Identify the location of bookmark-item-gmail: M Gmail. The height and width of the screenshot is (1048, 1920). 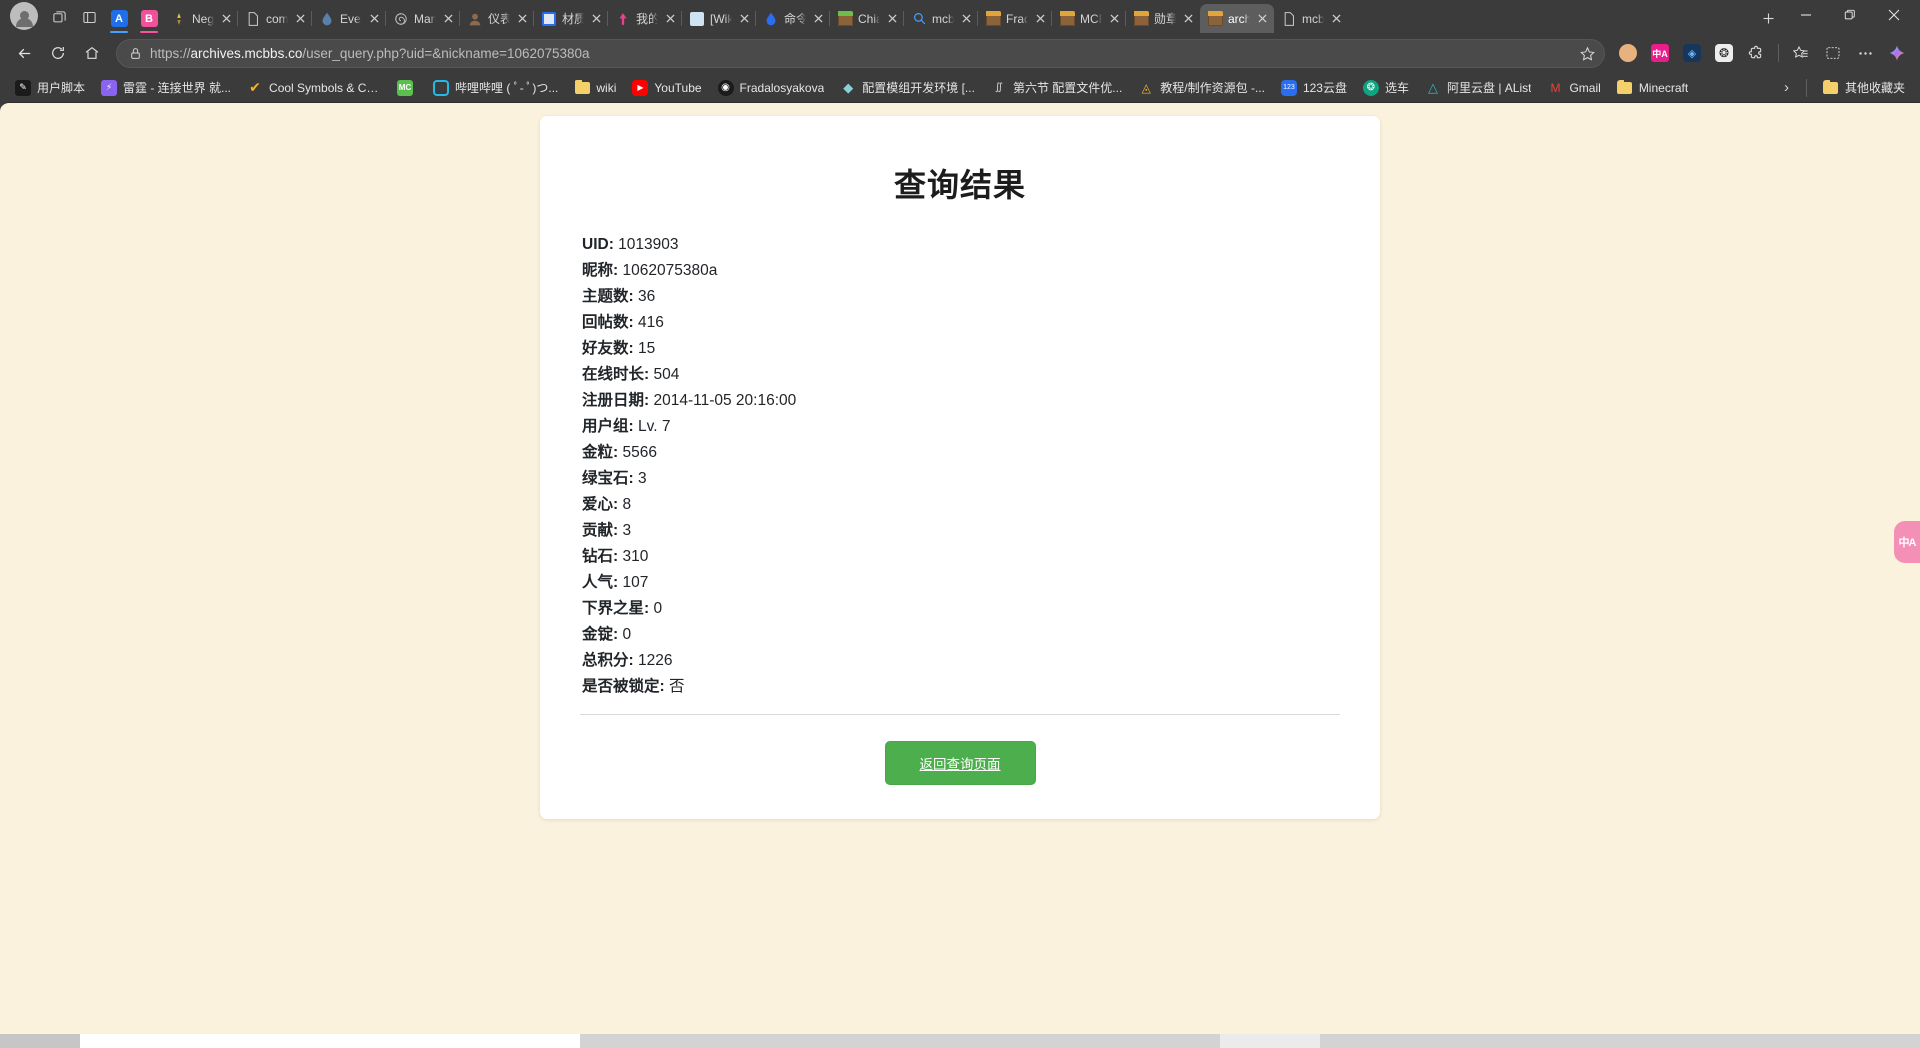
(1573, 88).